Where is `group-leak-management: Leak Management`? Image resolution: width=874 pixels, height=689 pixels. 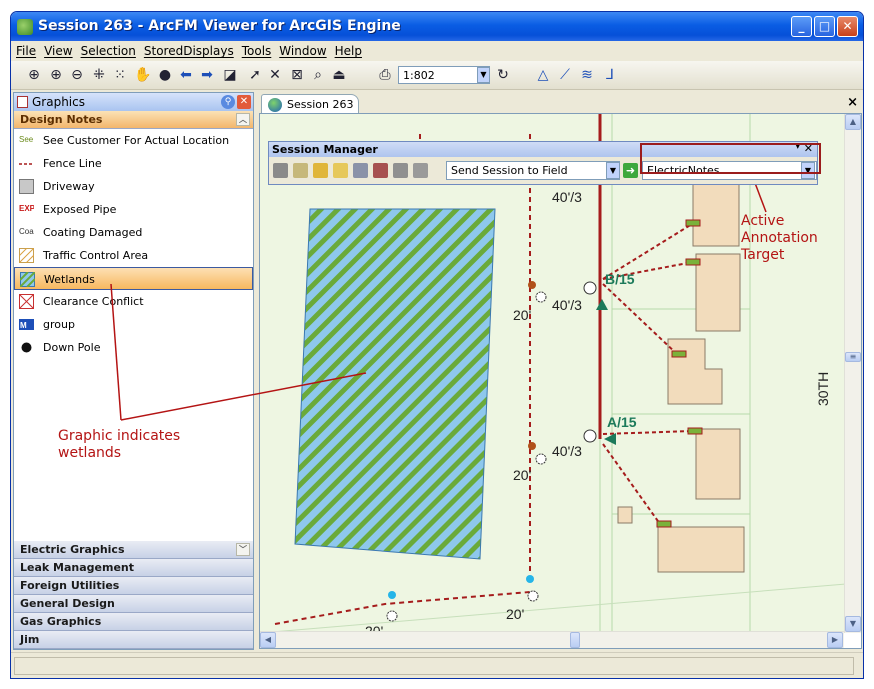
group-leak-management: Leak Management is located at coordinates (133, 568).